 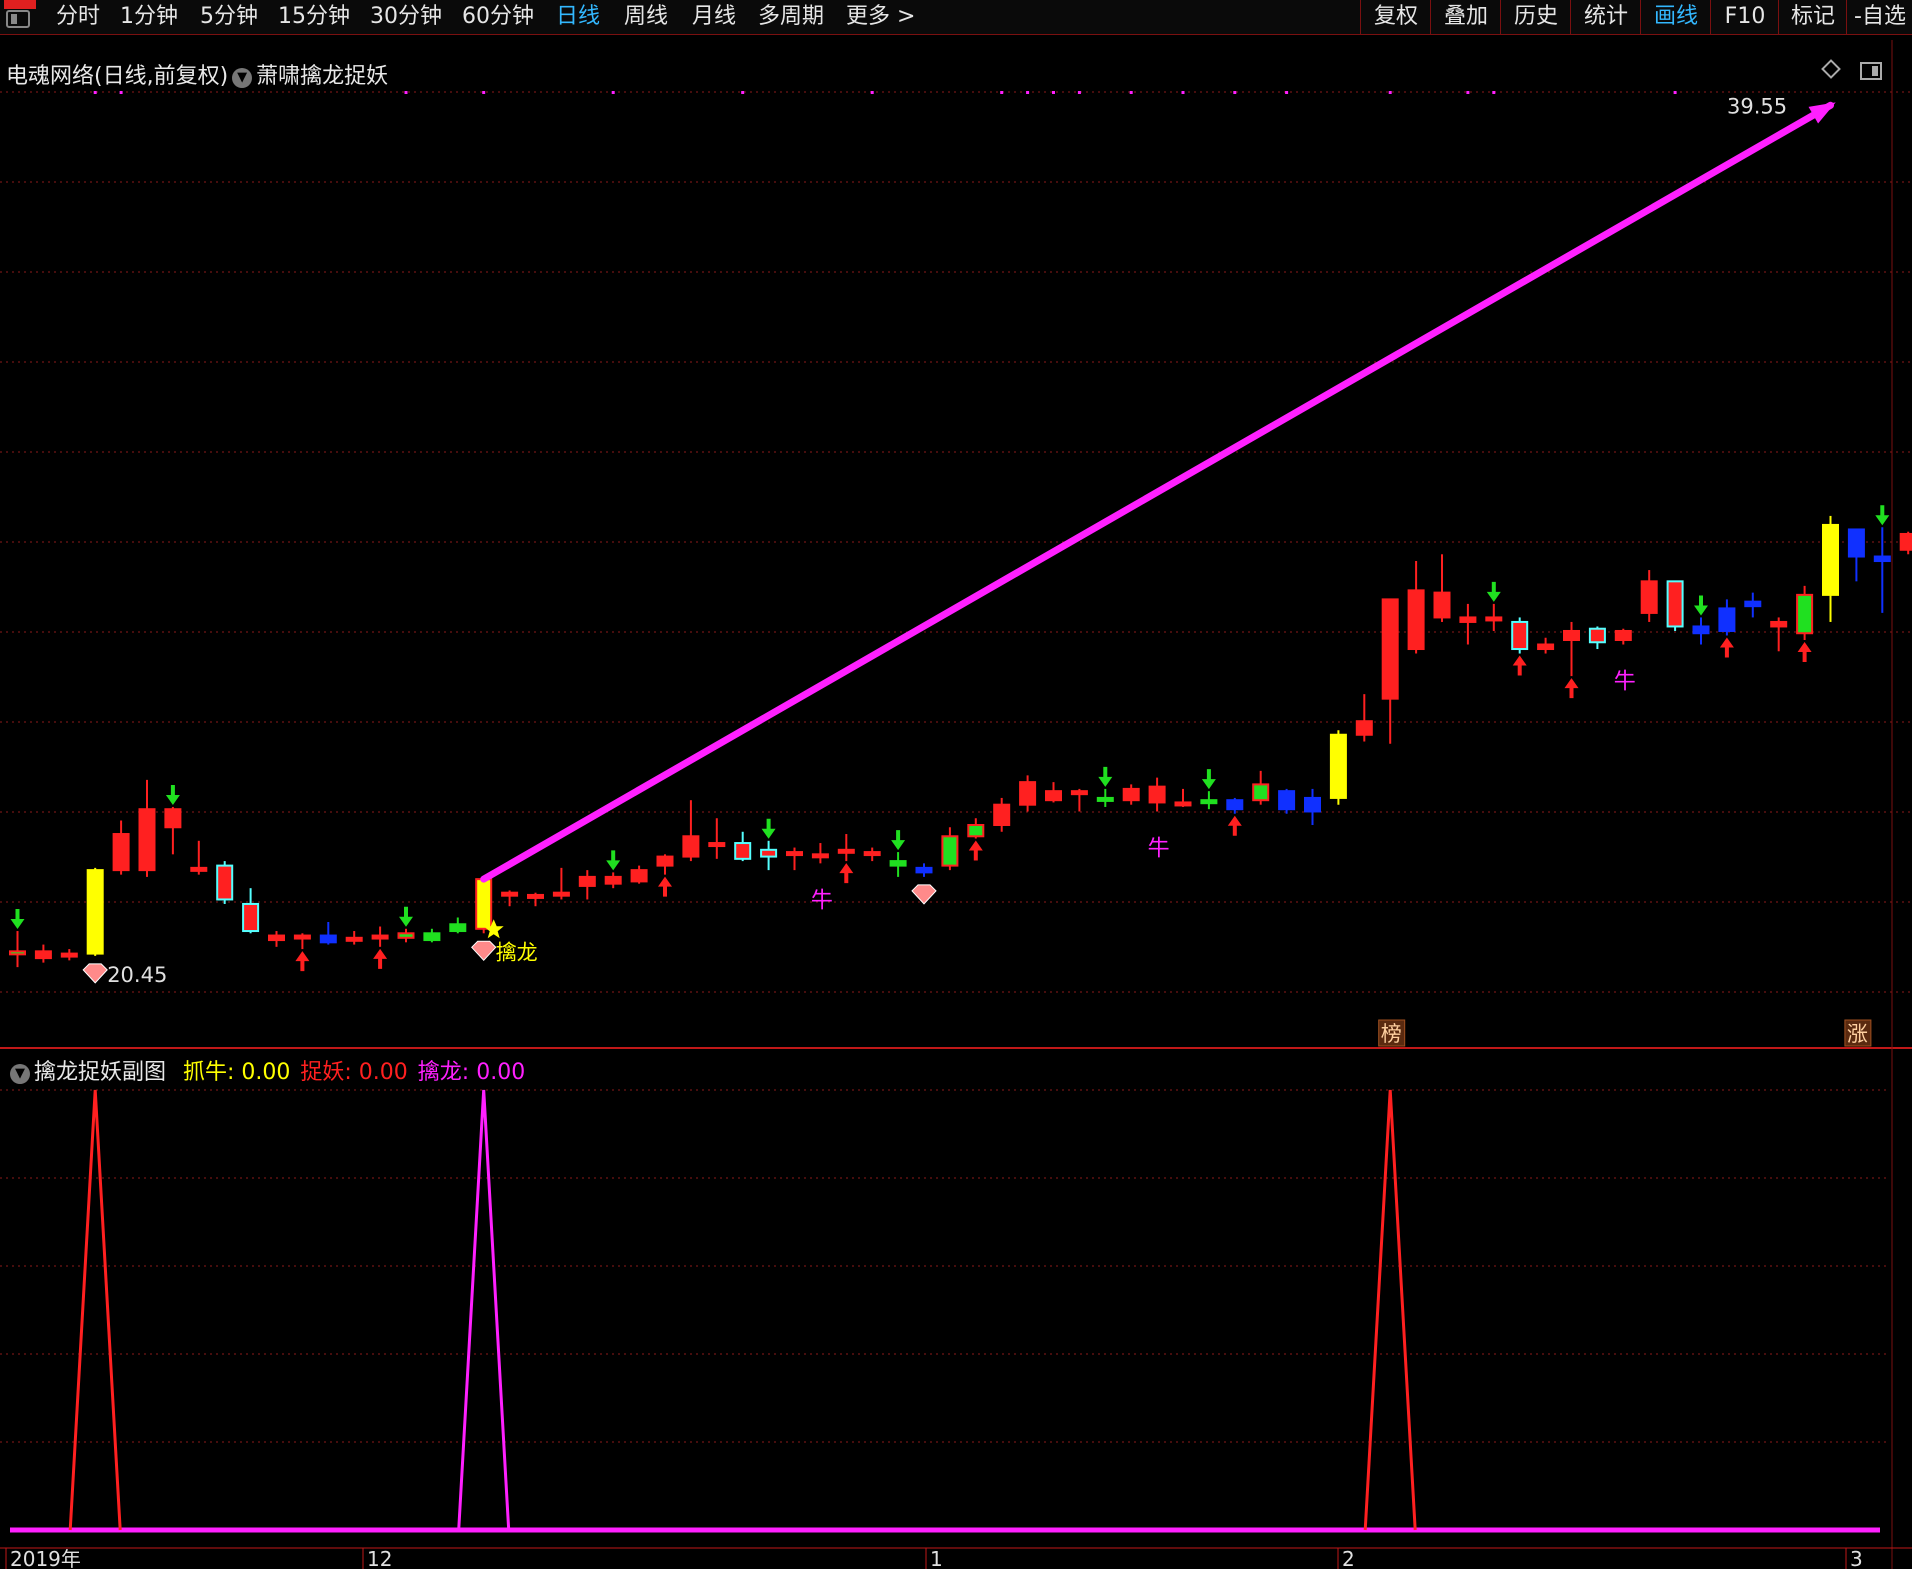 What do you see at coordinates (822, 900) in the screenshot?
I see `niu-label-0: 牛` at bounding box center [822, 900].